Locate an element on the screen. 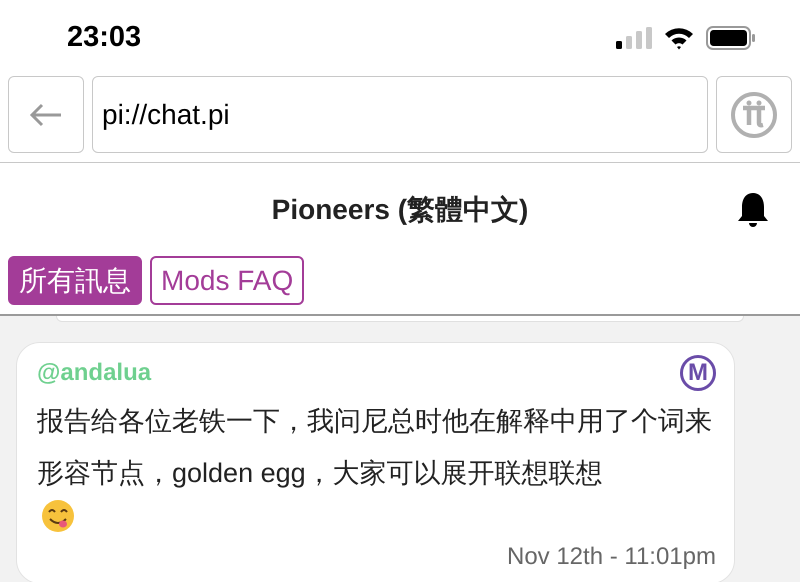  signal-icon is located at coordinates (634, 38).